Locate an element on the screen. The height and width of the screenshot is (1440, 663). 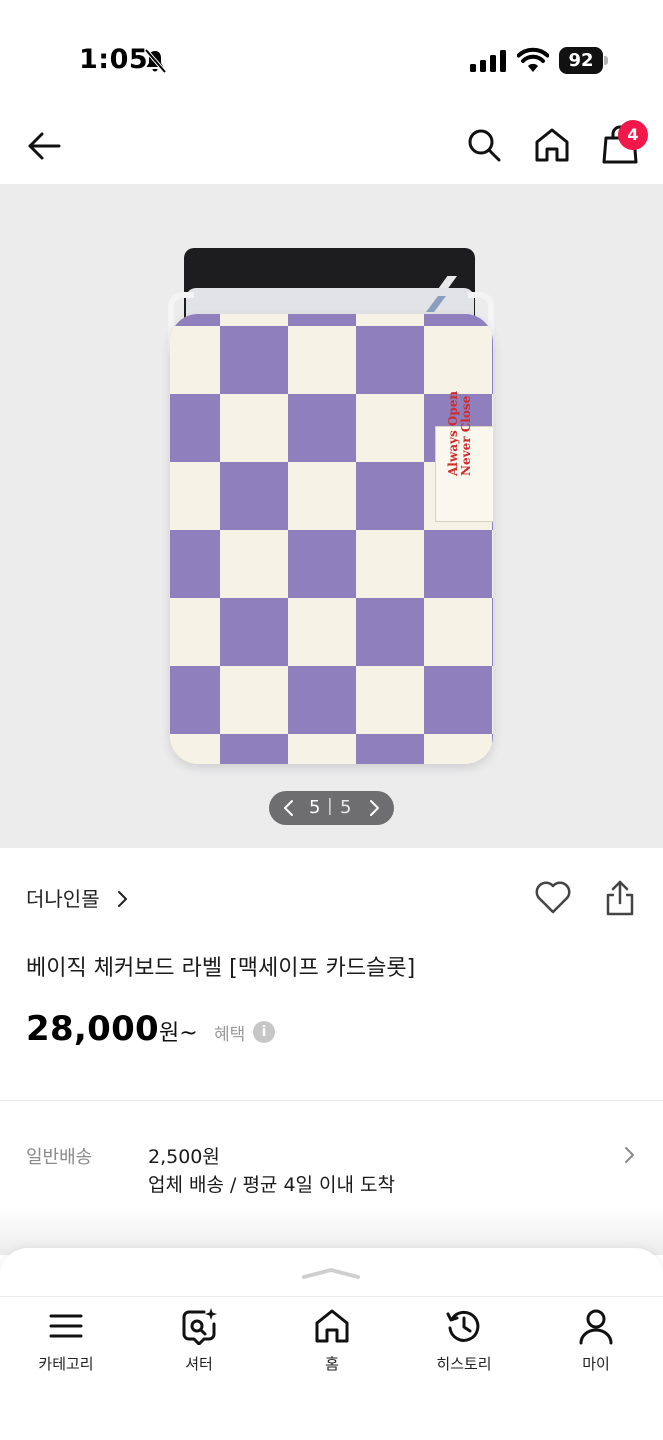
nav-label: 마이 is located at coordinates (596, 1364).